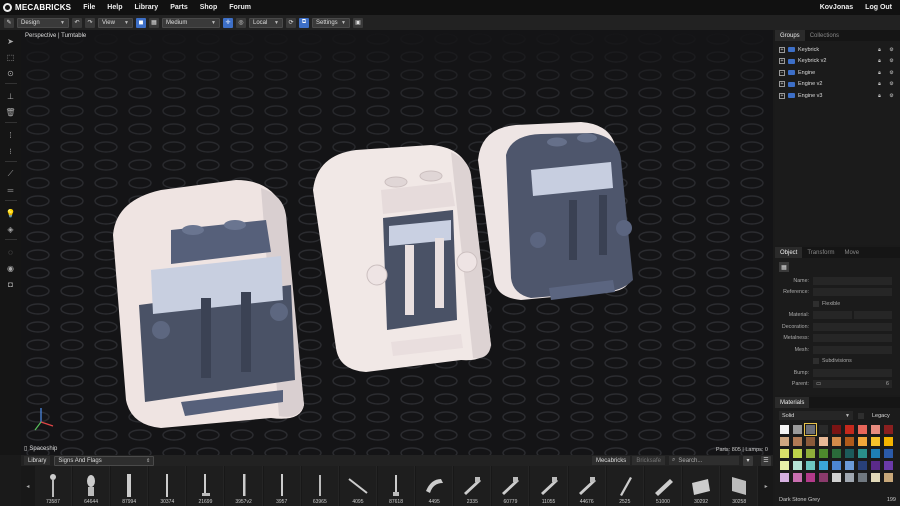 The width and height of the screenshot is (900, 506). Describe the element at coordinates (837, 50) in the screenshot. I see `group-row-keybrick: + Keybrick 🔒︎ ⚙` at that location.